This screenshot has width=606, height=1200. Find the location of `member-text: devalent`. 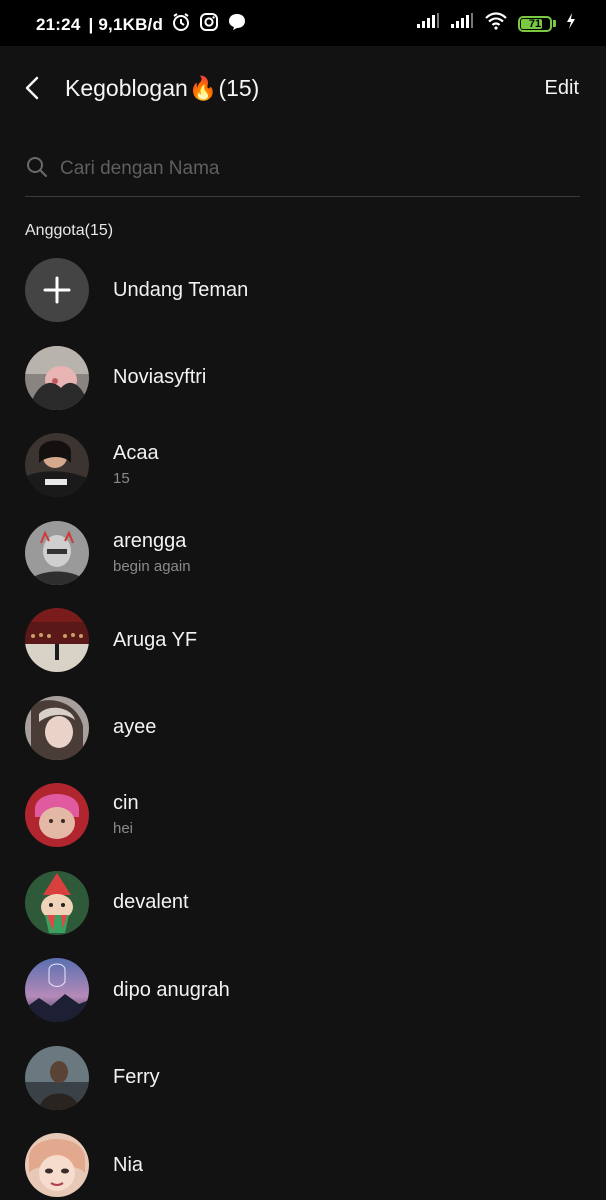

member-text: devalent is located at coordinates (151, 903).